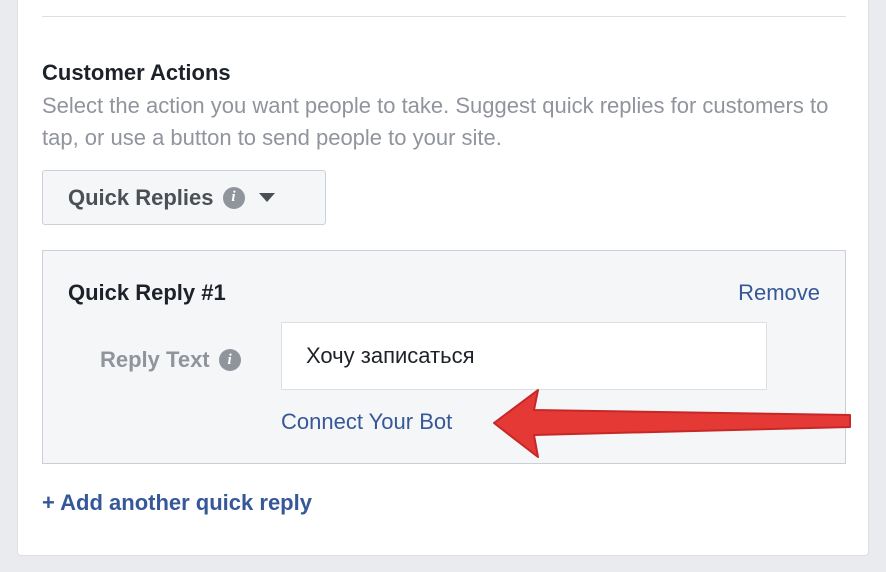 The height and width of the screenshot is (572, 886). I want to click on action-type-dropdown: Quick Replies i, so click(184, 197).